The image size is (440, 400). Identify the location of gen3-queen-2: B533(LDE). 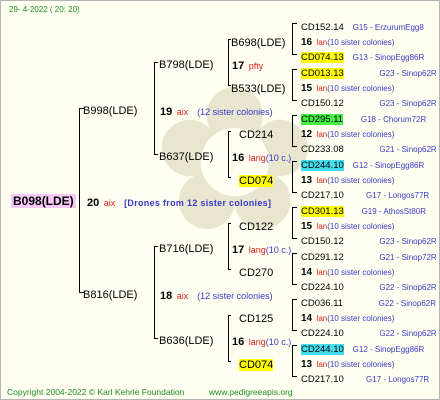
(258, 88).